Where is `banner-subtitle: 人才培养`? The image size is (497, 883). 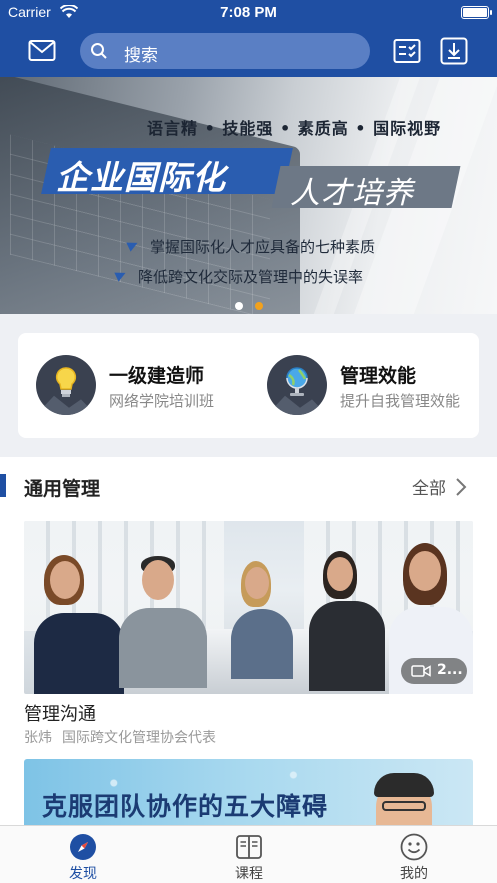
banner-subtitle: 人才培养 is located at coordinates (352, 193).